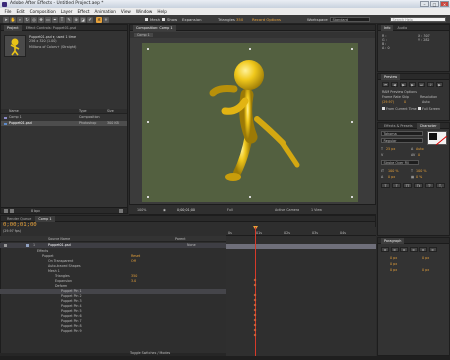  Describe the element at coordinates (133, 261) in the screenshot. I see `property-value: Off` at that location.